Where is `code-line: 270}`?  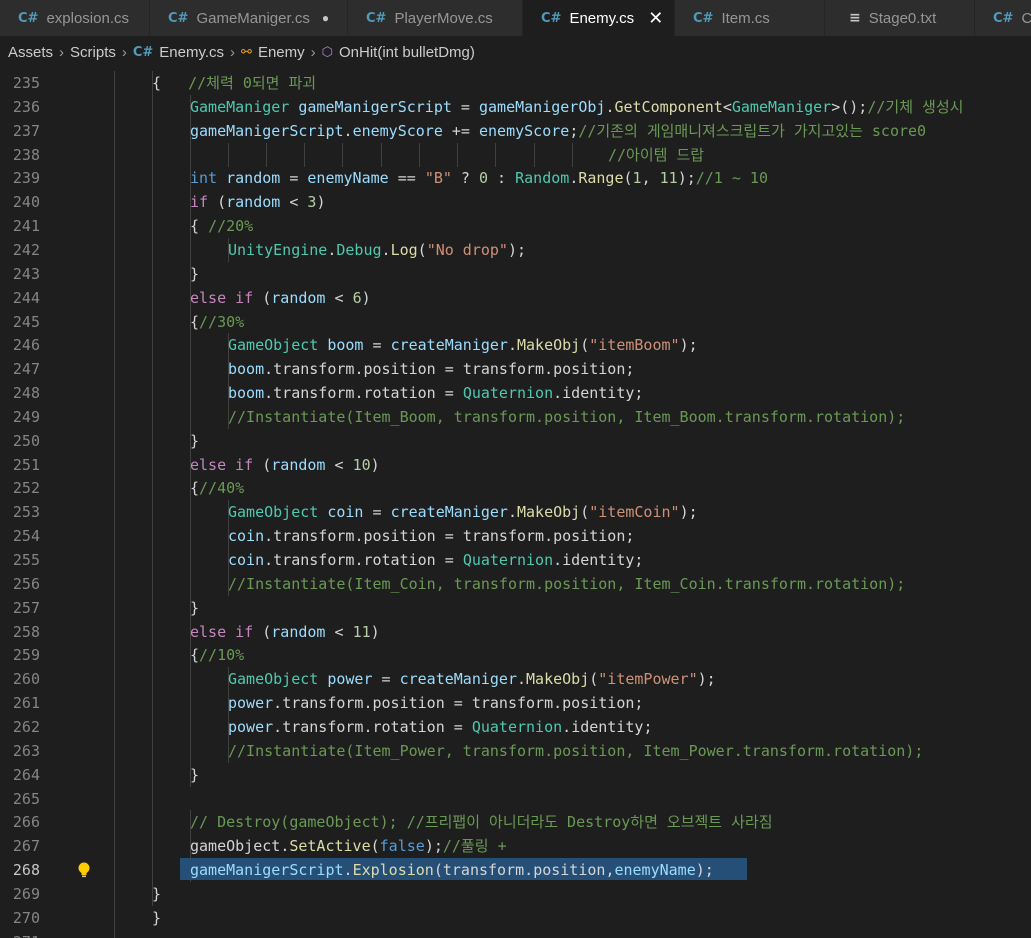 code-line: 270} is located at coordinates (515, 917).